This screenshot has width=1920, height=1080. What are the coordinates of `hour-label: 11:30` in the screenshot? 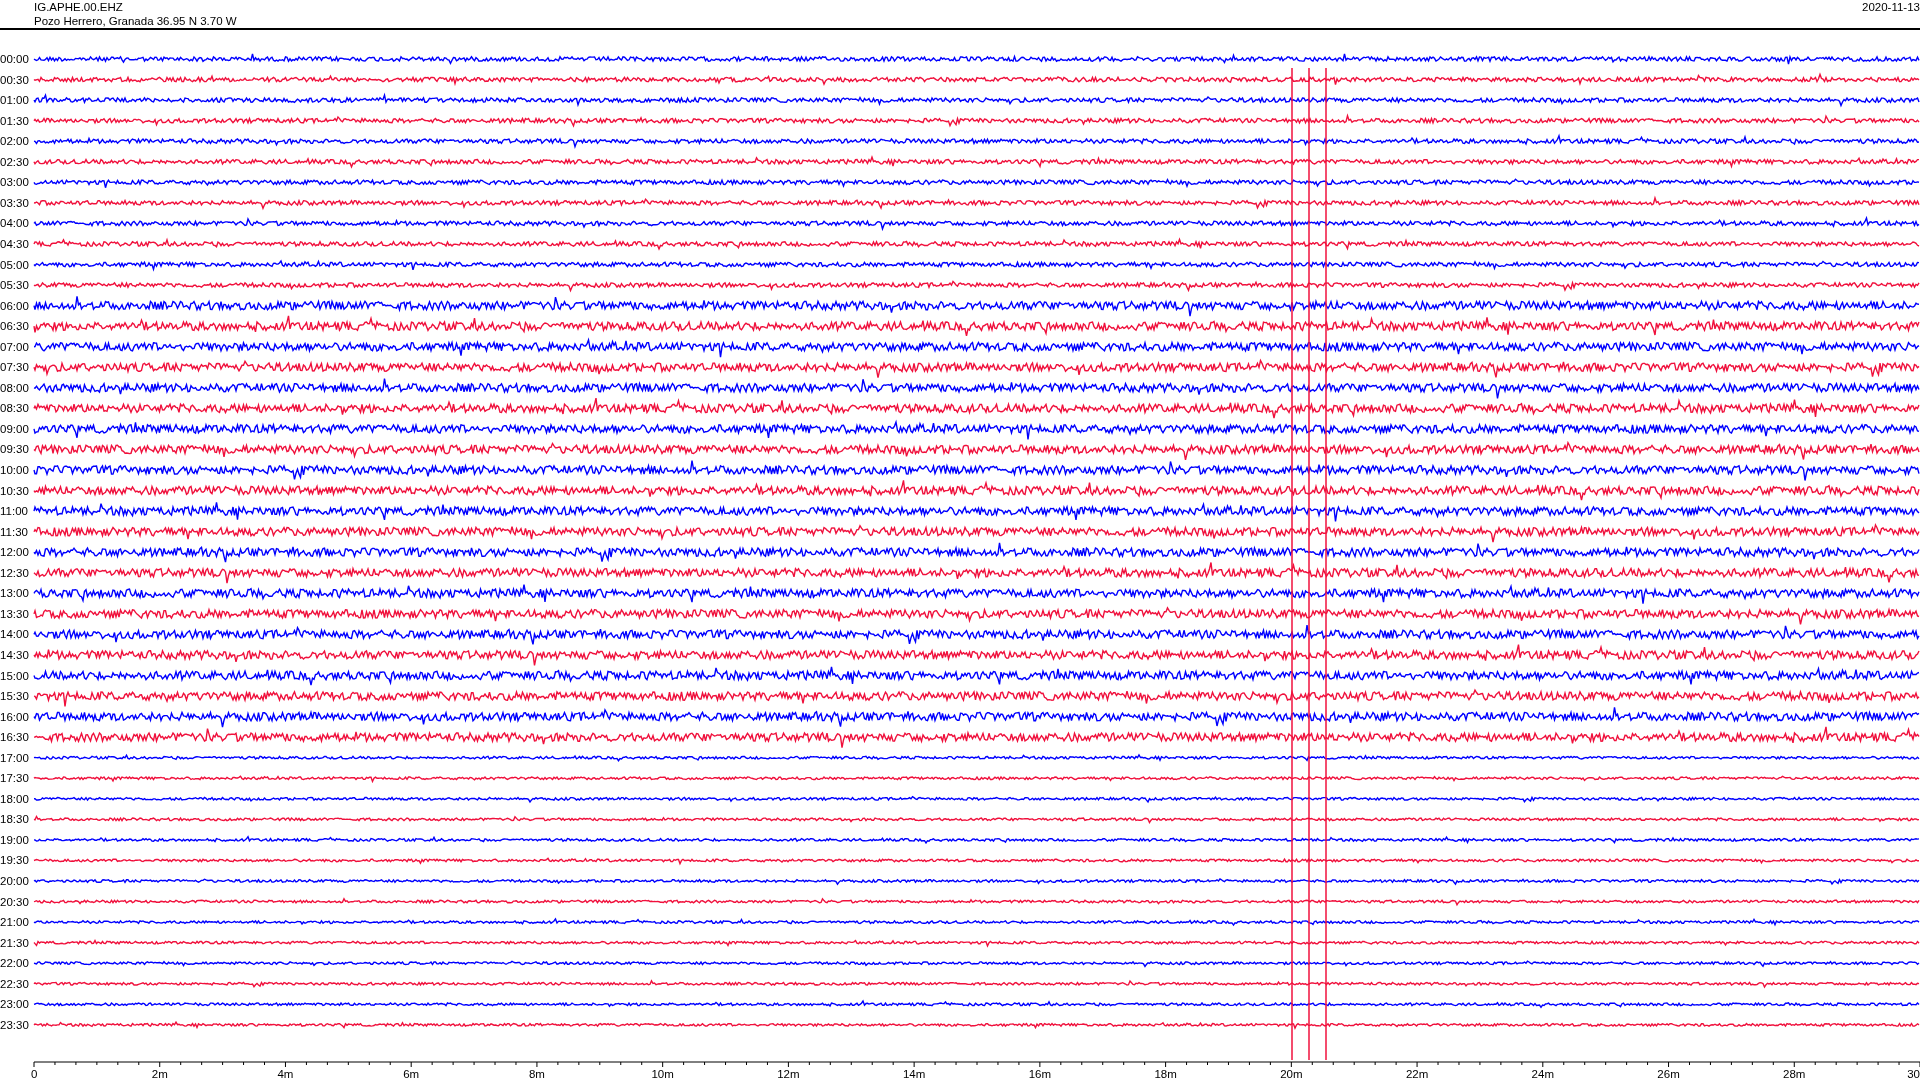 It's located at (14, 531).